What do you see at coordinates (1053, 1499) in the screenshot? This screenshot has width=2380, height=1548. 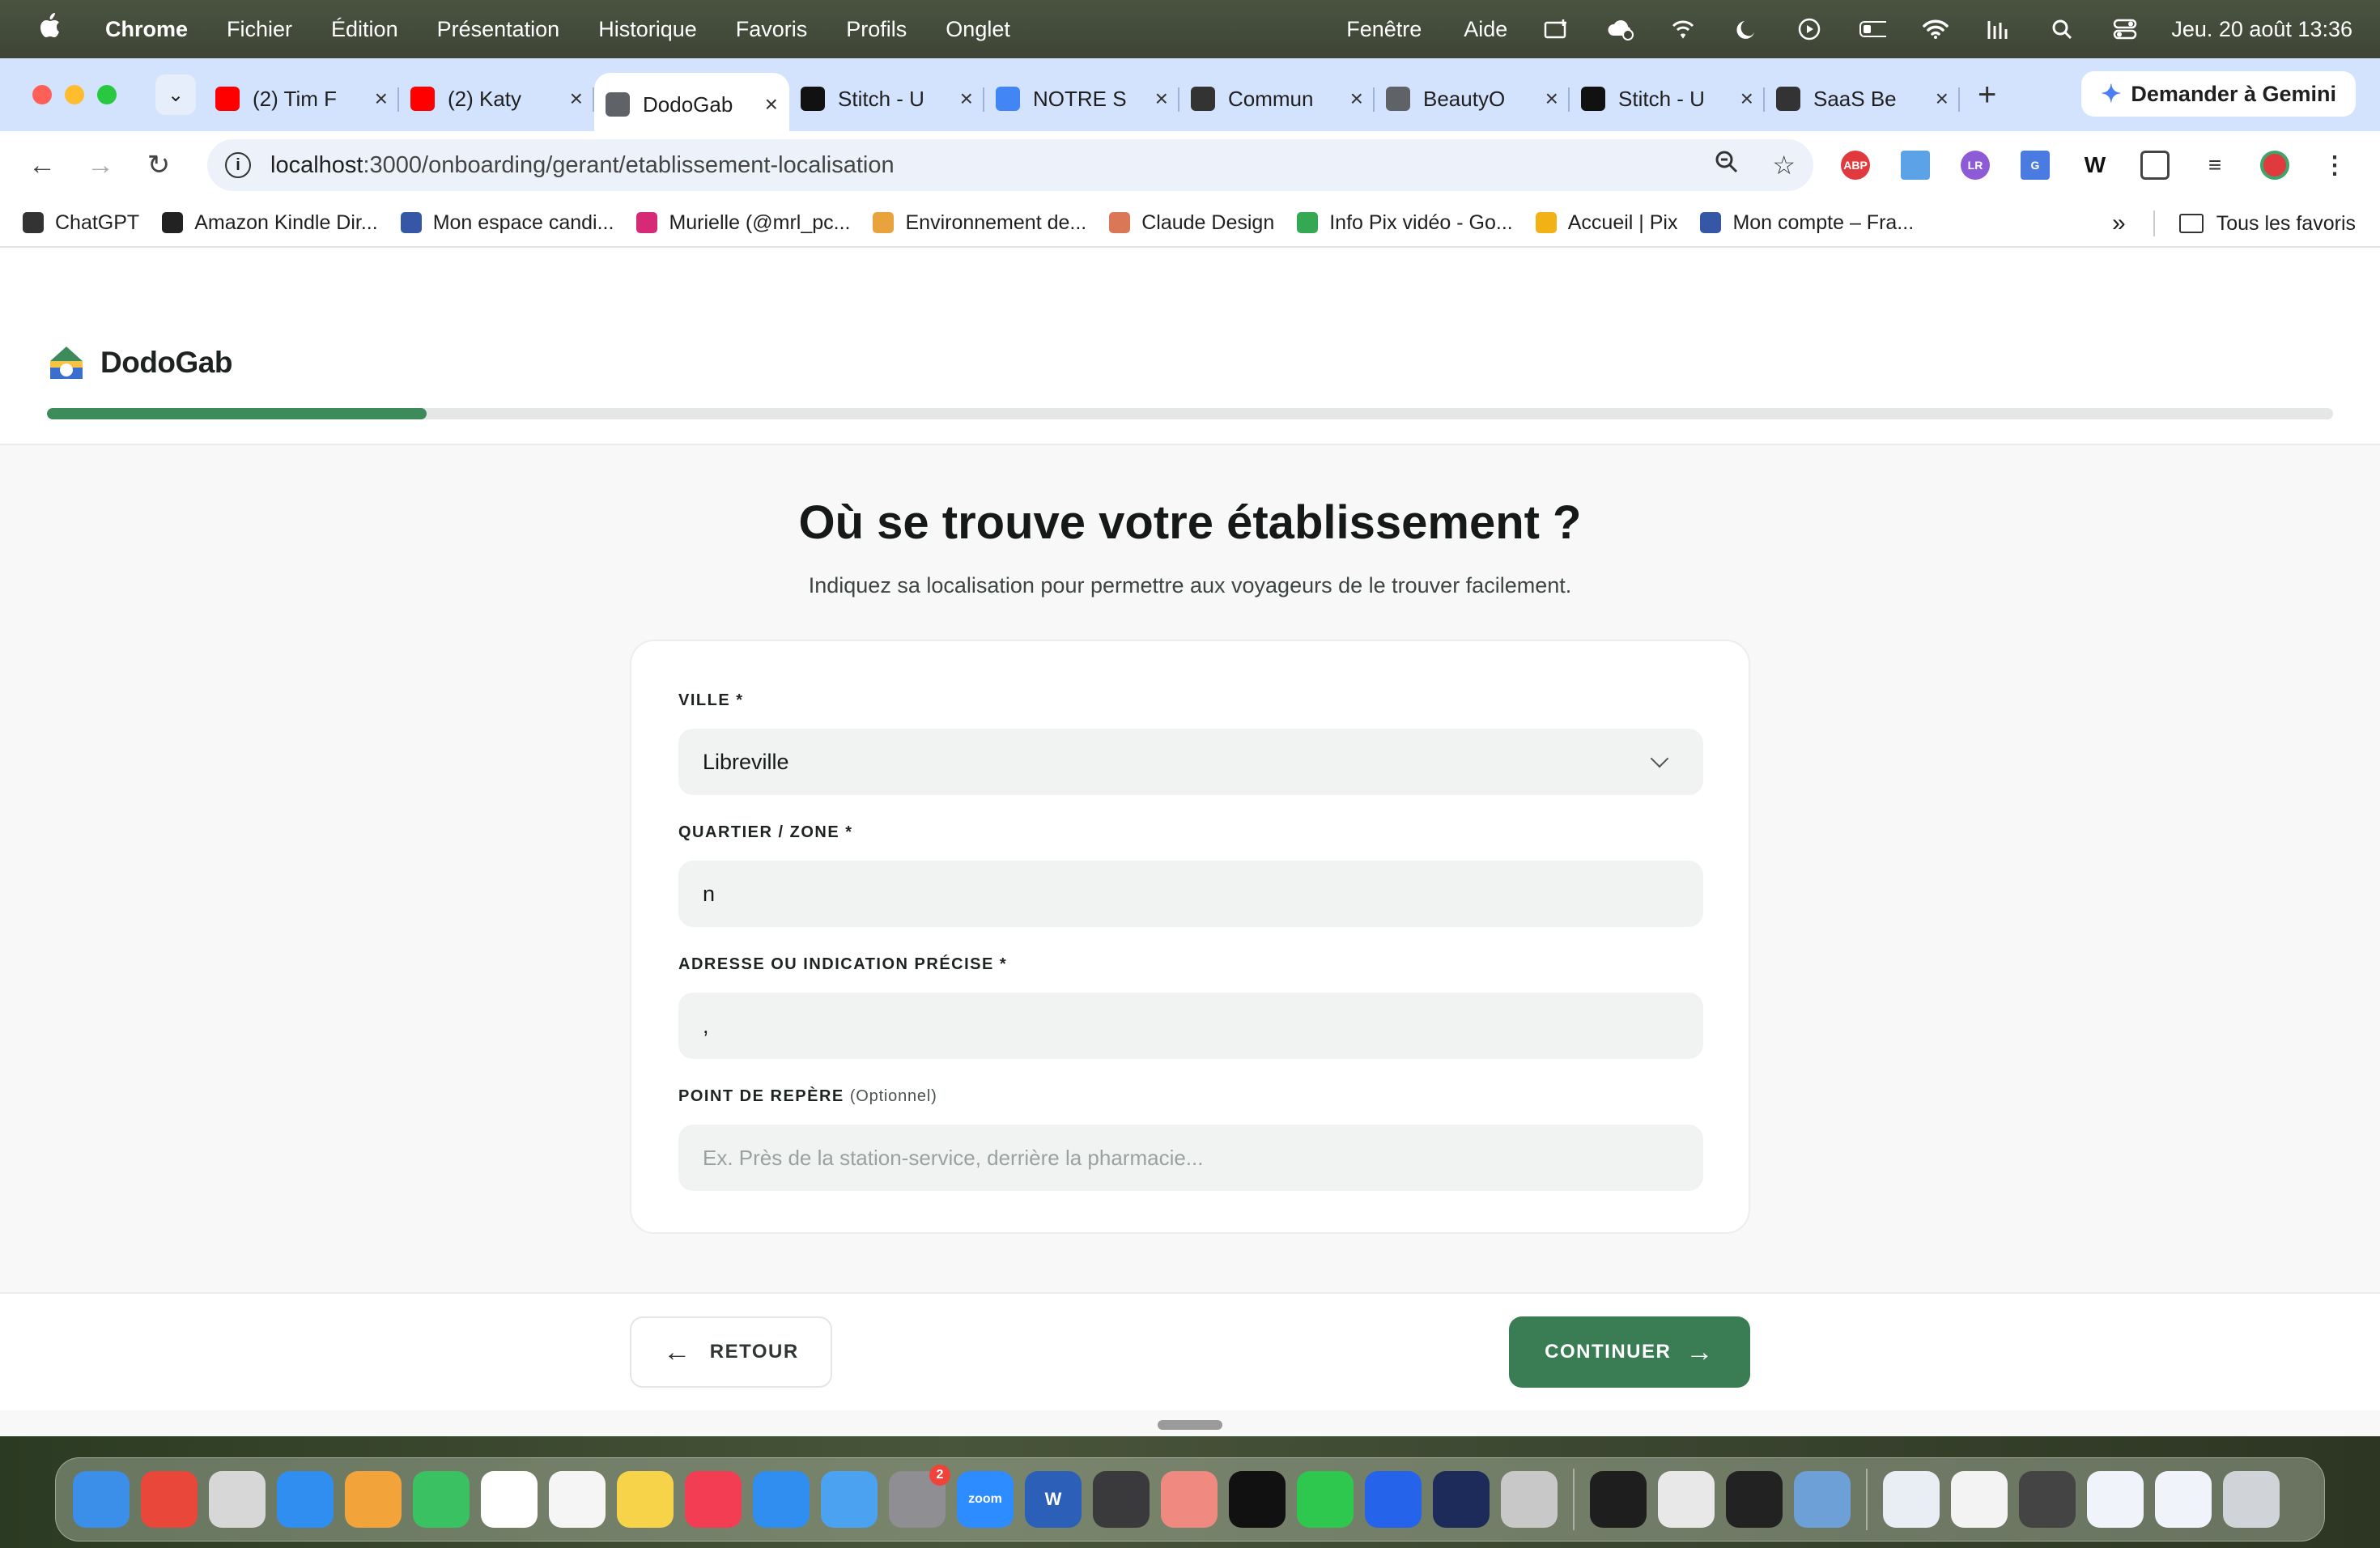 I see `word-icon: W` at bounding box center [1053, 1499].